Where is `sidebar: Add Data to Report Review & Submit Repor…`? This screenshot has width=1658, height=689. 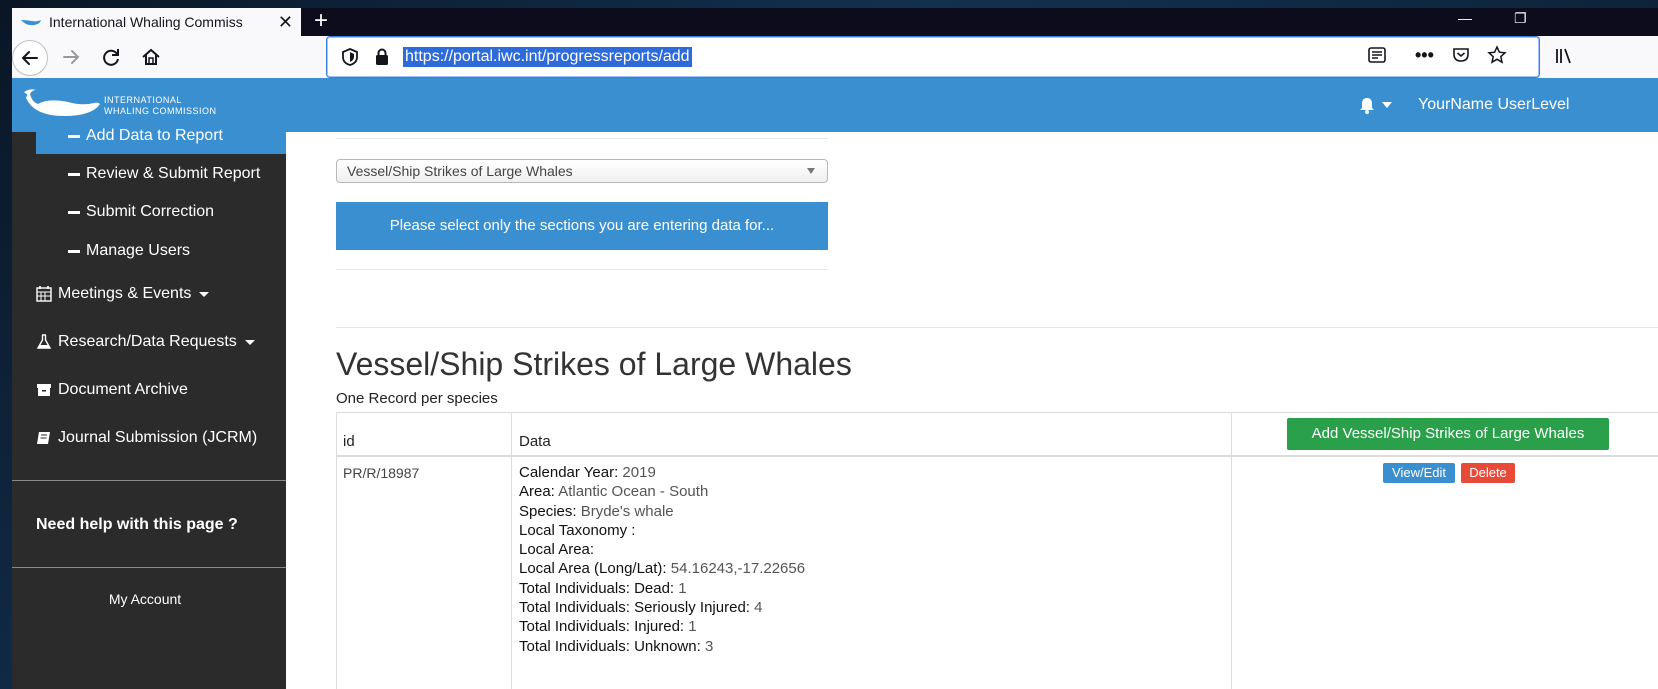 sidebar: Add Data to Report Review & Submit Repor… is located at coordinates (149, 408).